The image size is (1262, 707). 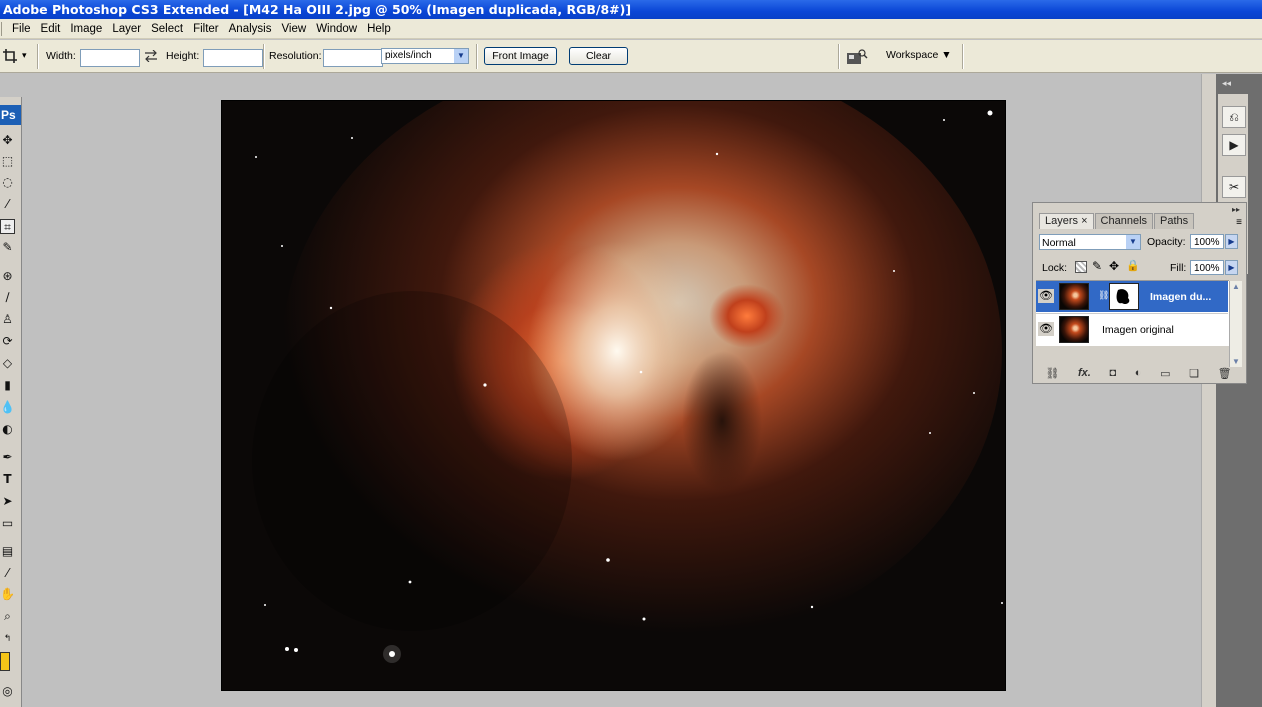 What do you see at coordinates (1226, 83) in the screenshot?
I see `collapse-dock-icon: ◂◂` at bounding box center [1226, 83].